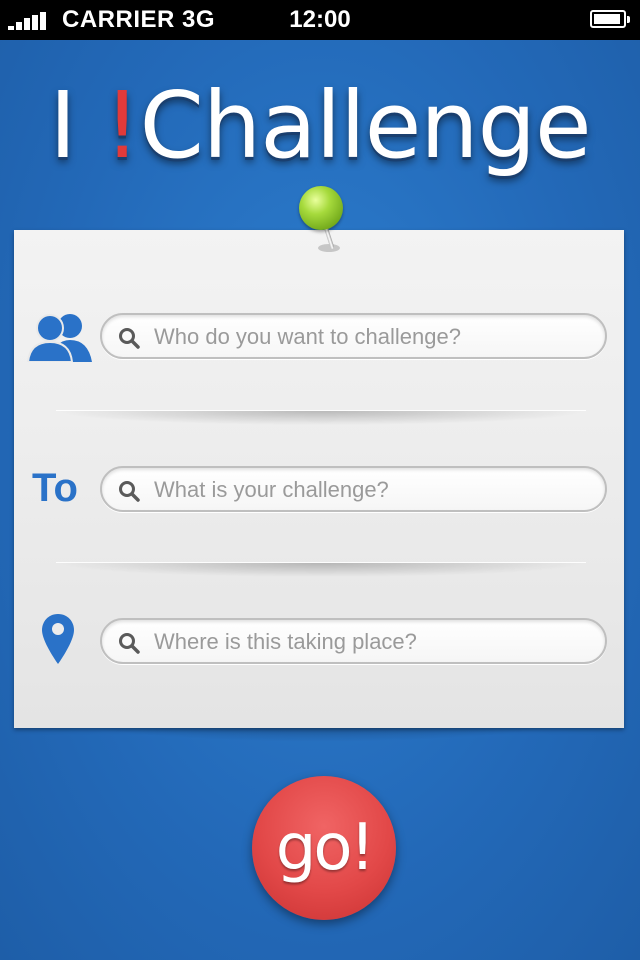 Image resolution: width=640 pixels, height=960 pixels. I want to click on location-field, so click(353, 641).